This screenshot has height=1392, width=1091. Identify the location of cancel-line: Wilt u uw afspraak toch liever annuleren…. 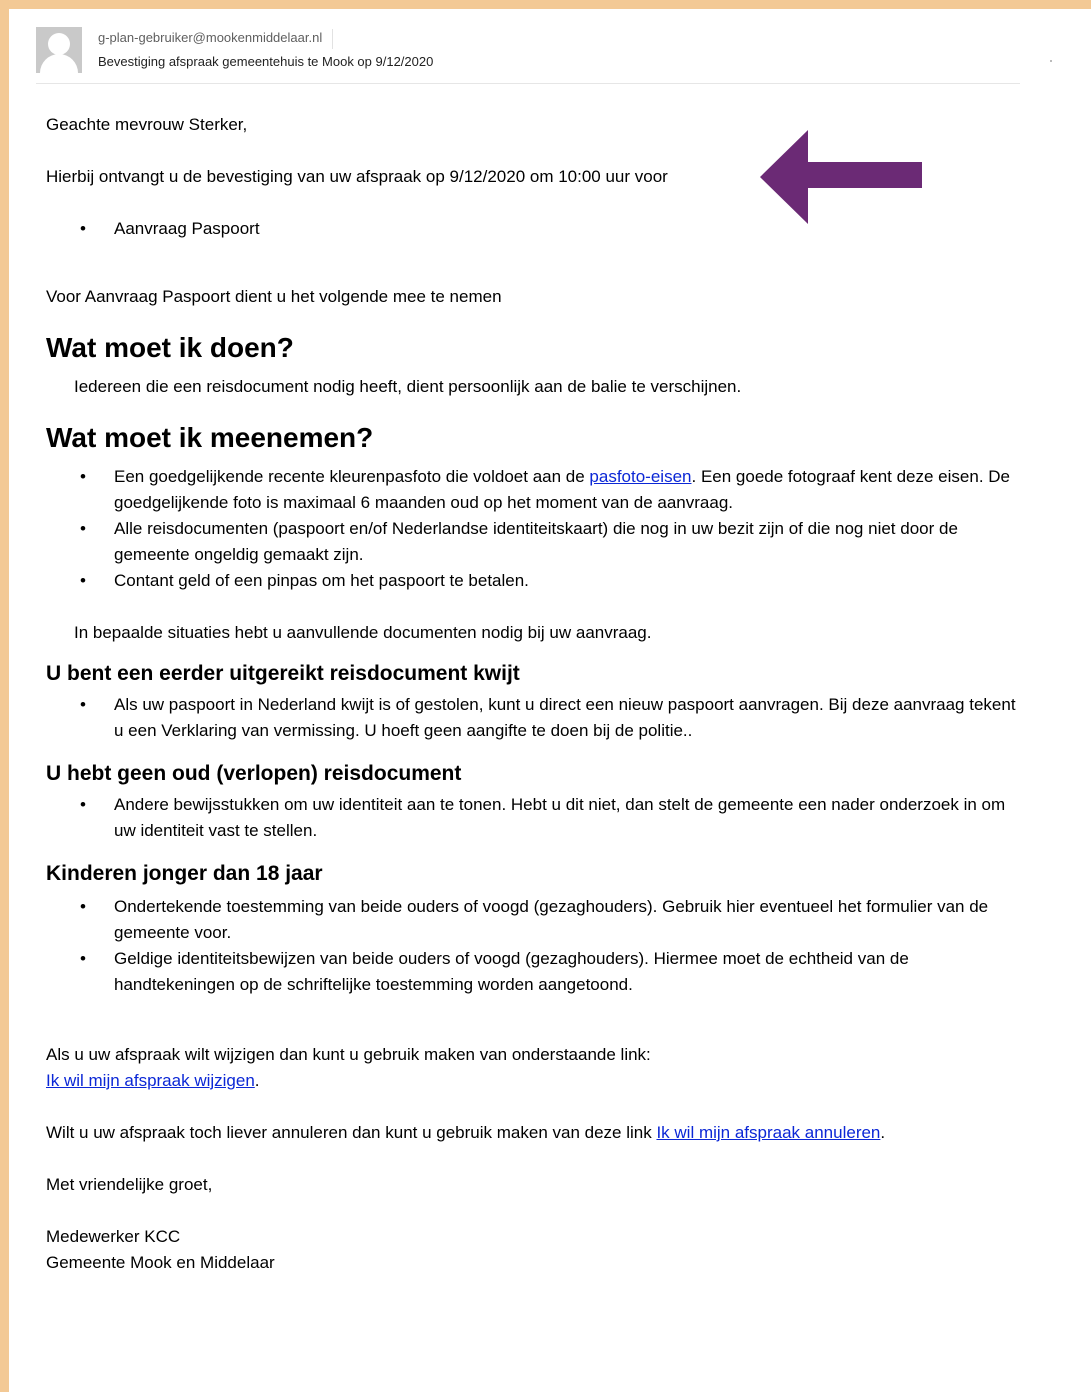
(466, 1132).